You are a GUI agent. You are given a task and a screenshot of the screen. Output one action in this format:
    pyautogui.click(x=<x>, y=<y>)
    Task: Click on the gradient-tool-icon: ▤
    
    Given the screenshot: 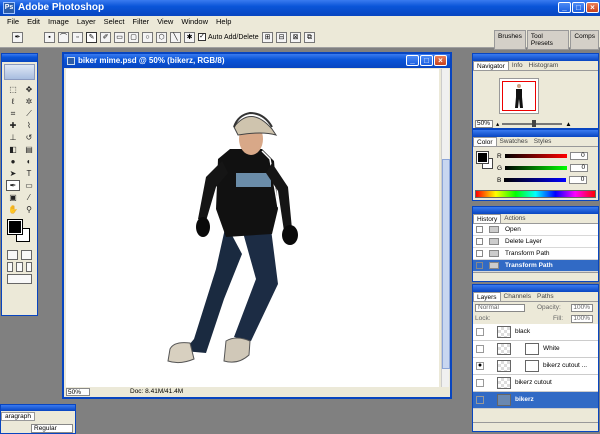 What is the action you would take?
    pyautogui.click(x=29, y=149)
    